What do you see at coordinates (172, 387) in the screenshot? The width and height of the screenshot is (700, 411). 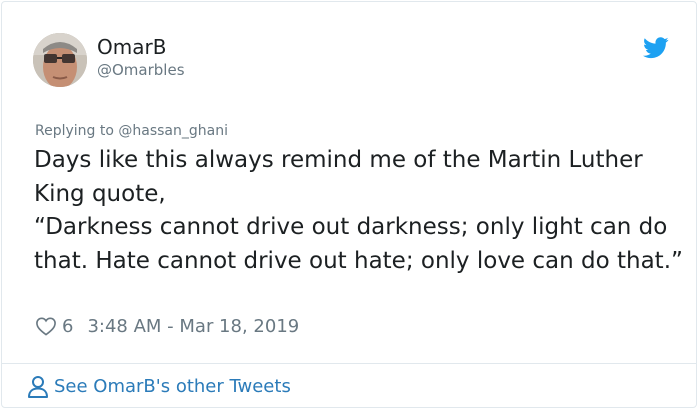 I see `see-other-tweets-label: See OmarB's other Tweets` at bounding box center [172, 387].